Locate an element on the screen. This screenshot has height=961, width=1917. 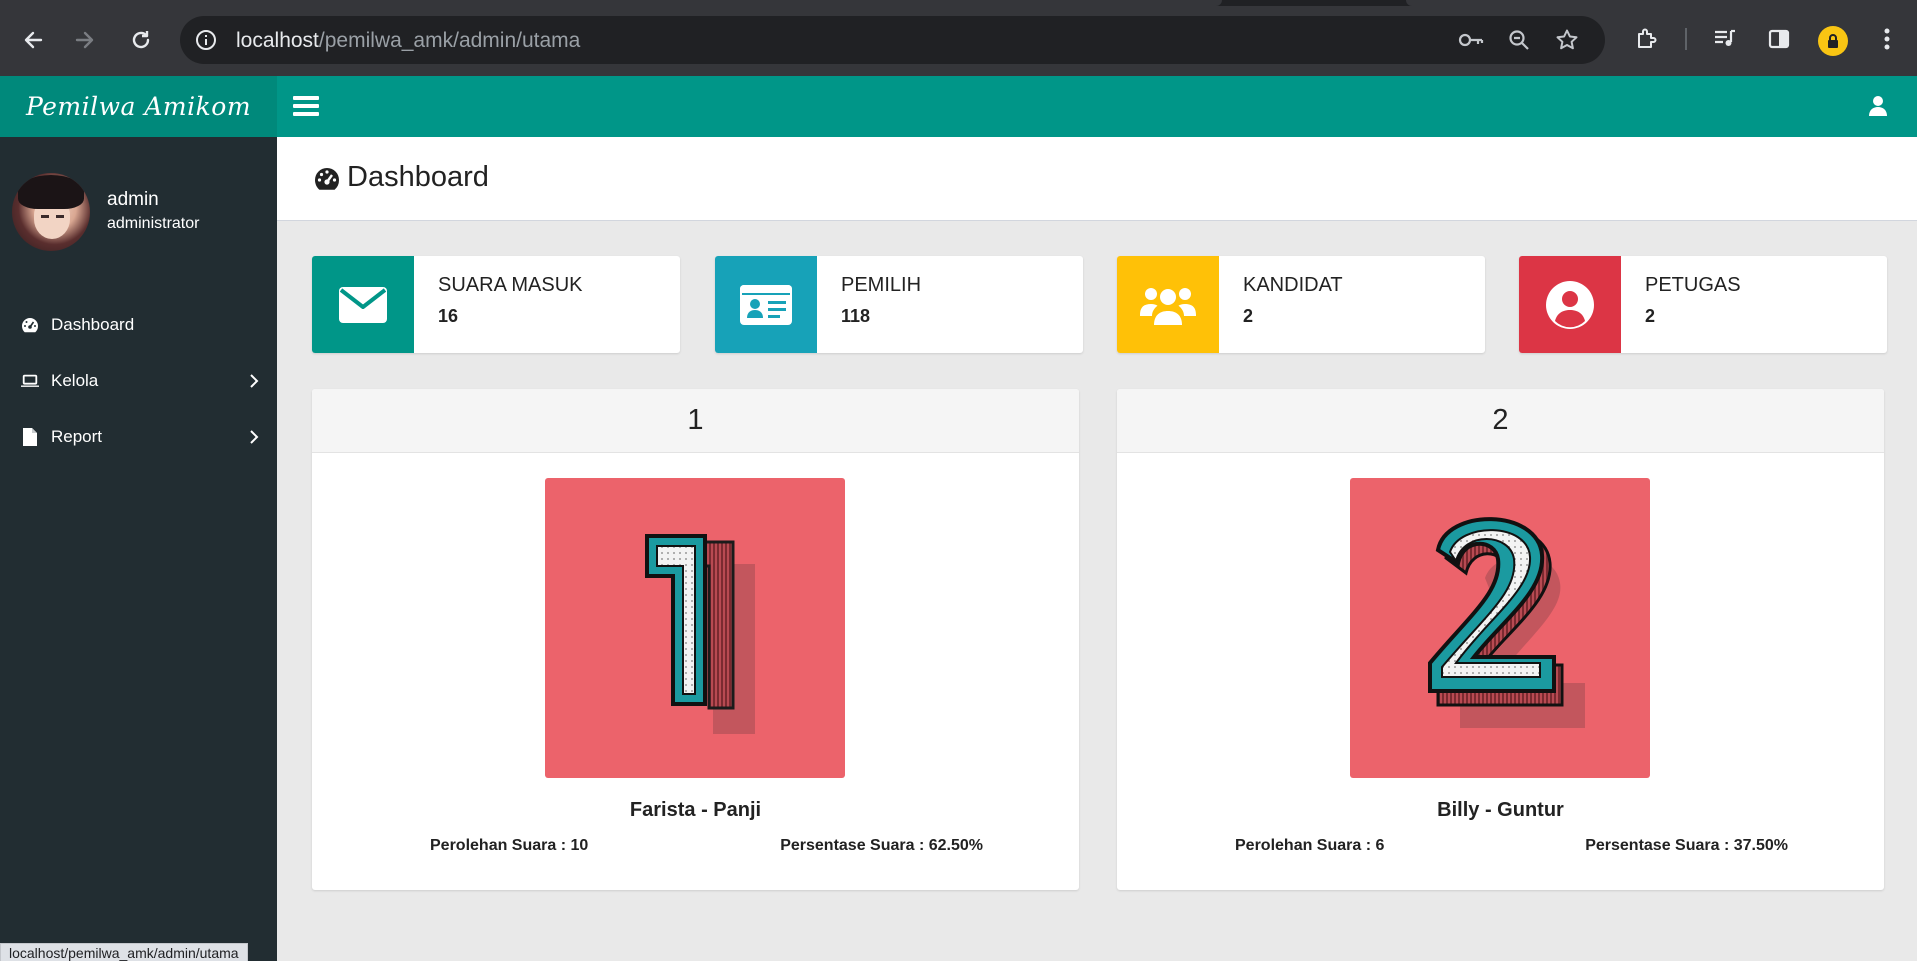
browser-tab is located at coordinates (1661, 3).